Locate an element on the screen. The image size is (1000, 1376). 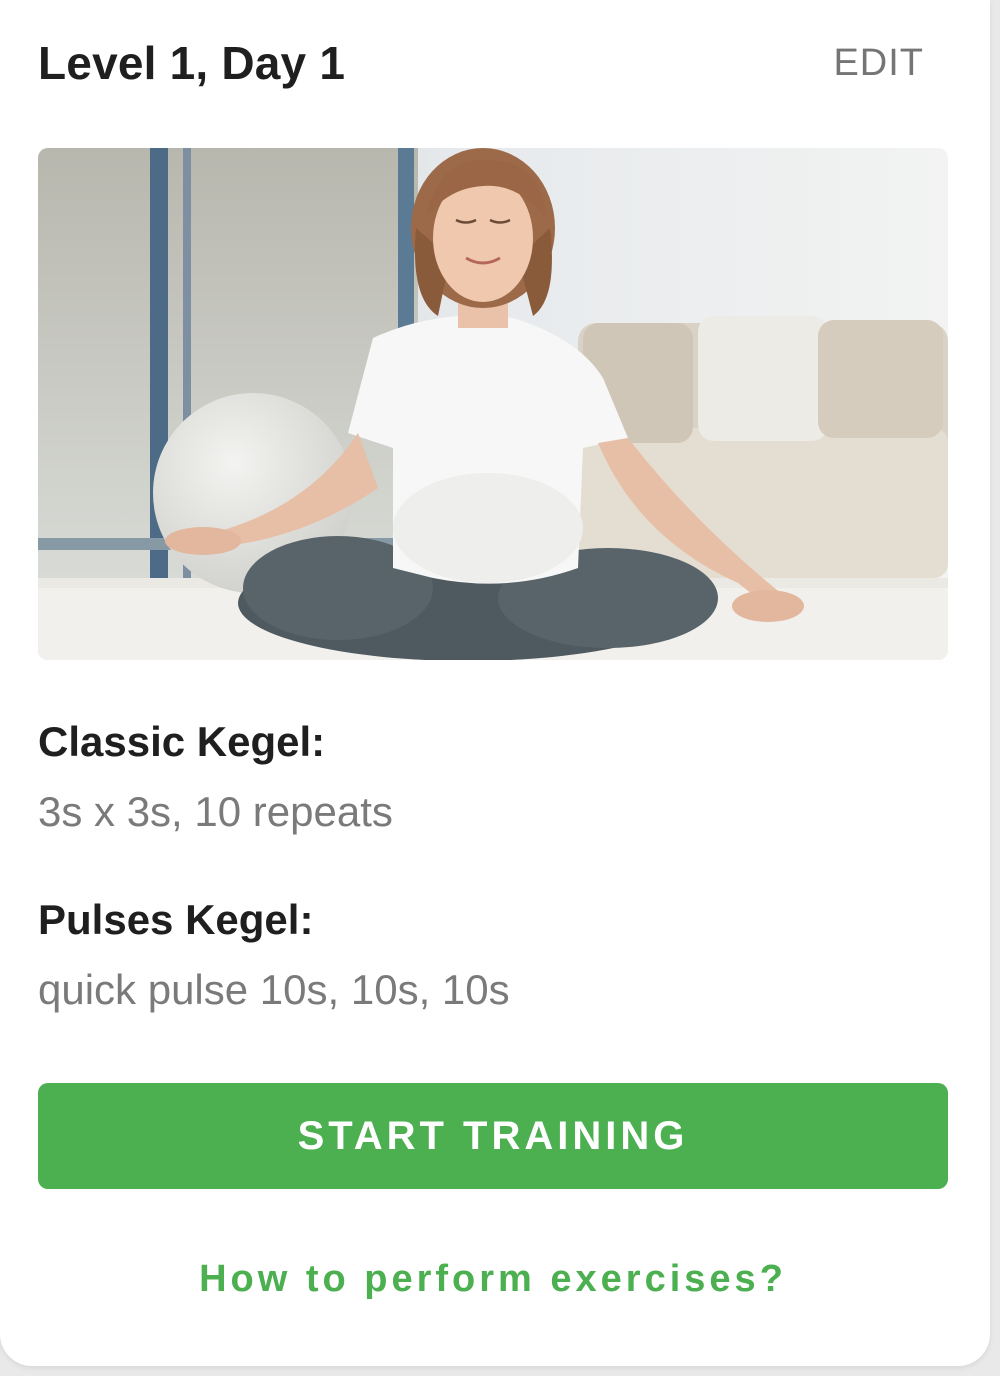
start-training-button: START TRAINING is located at coordinates (493, 1136).